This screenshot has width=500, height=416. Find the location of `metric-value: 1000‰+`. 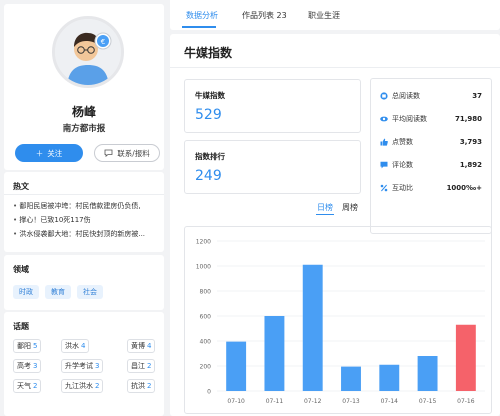

metric-value: 1000‰+ is located at coordinates (464, 188).